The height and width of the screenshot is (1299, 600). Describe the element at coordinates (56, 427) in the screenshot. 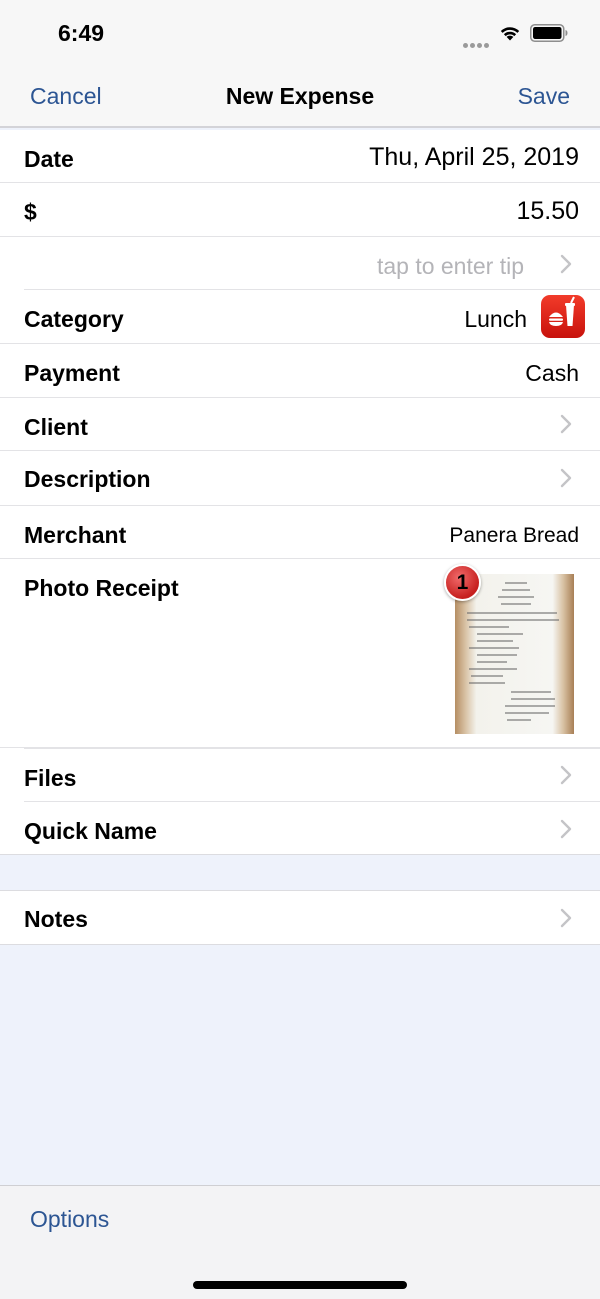

I see `client-label: Client` at that location.